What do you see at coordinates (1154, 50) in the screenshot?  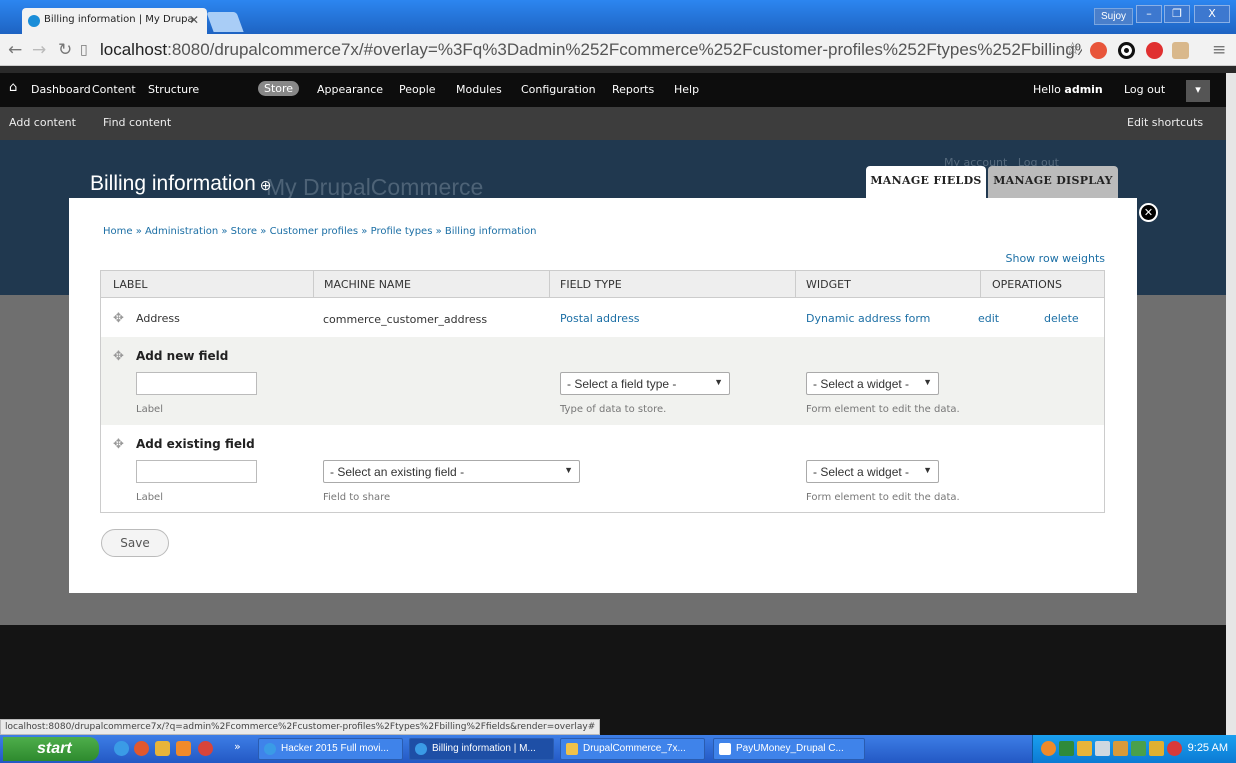 I see `extension-shield-icon` at bounding box center [1154, 50].